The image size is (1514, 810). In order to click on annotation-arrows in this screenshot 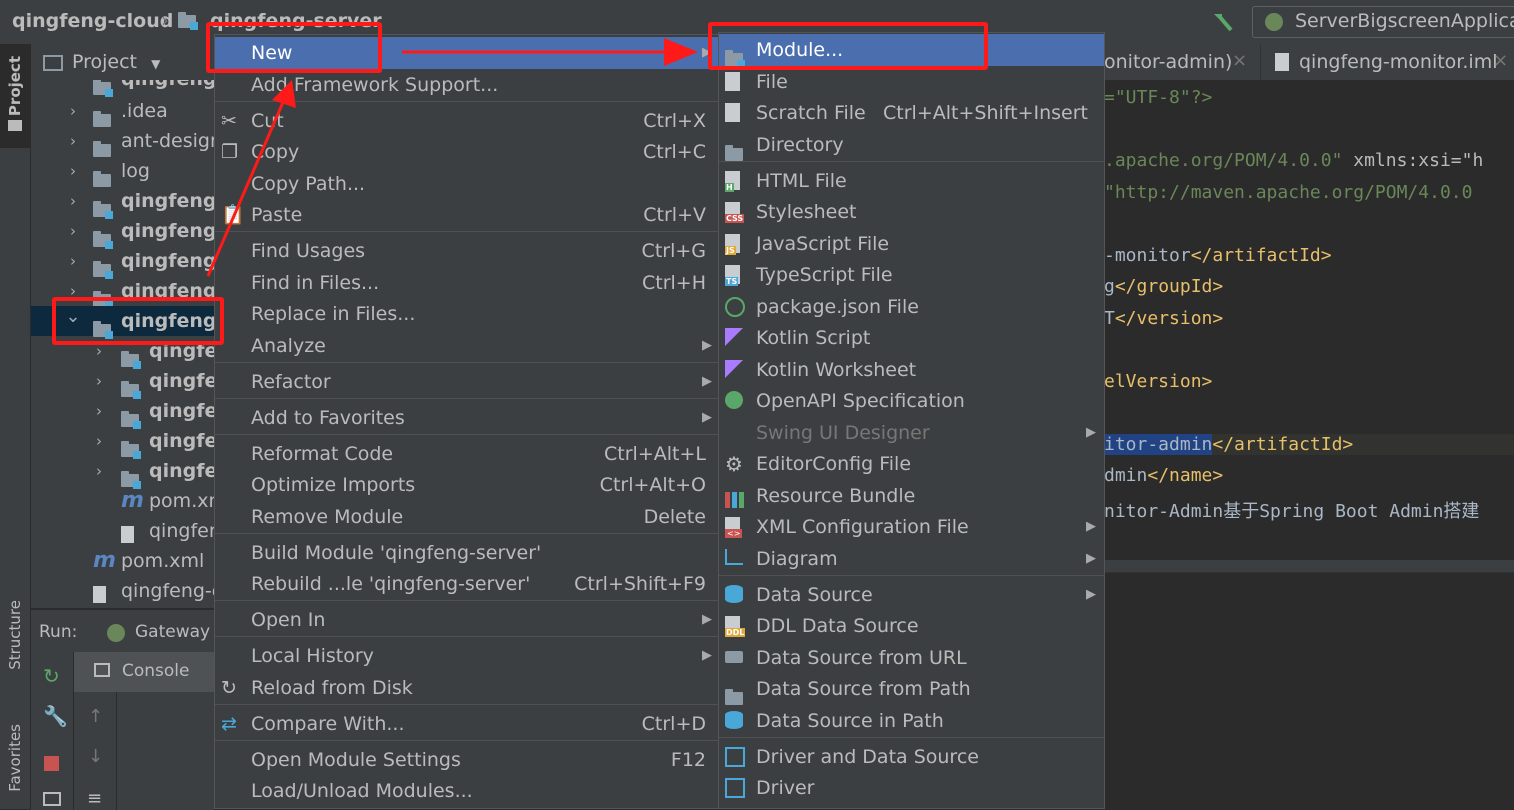, I will do `click(452, 157)`.